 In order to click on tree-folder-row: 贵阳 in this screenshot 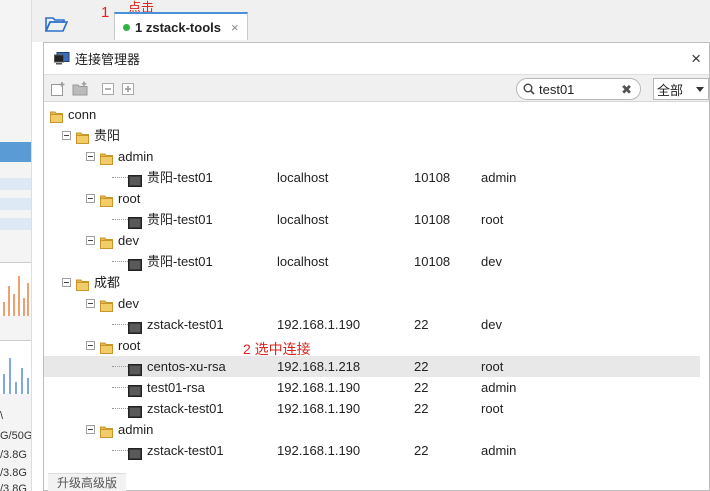, I will do `click(372, 135)`.